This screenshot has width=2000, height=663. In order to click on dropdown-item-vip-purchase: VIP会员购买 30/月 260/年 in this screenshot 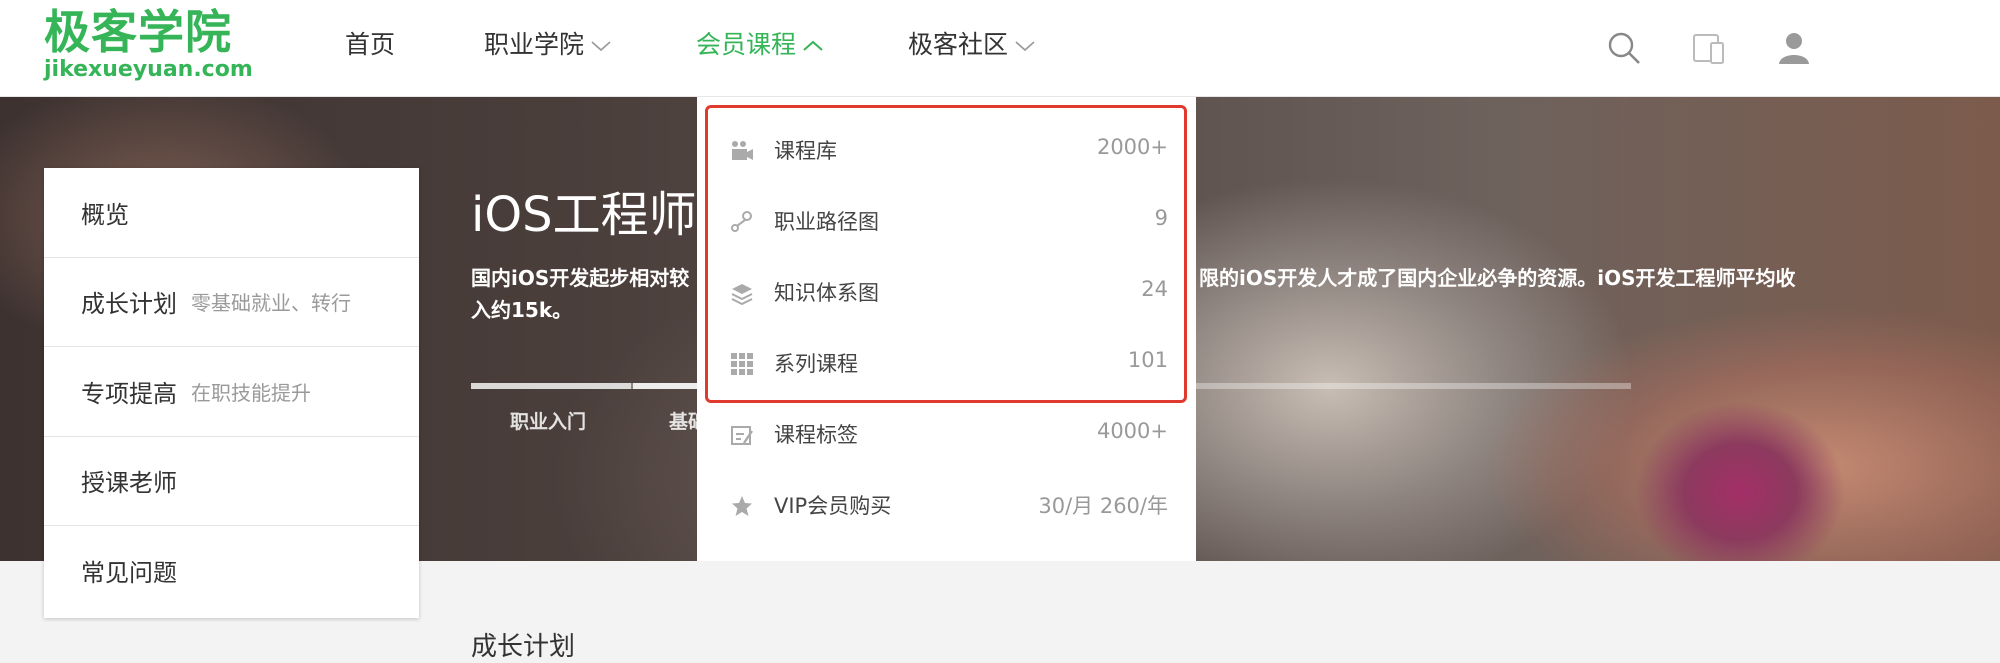, I will do `click(946, 504)`.